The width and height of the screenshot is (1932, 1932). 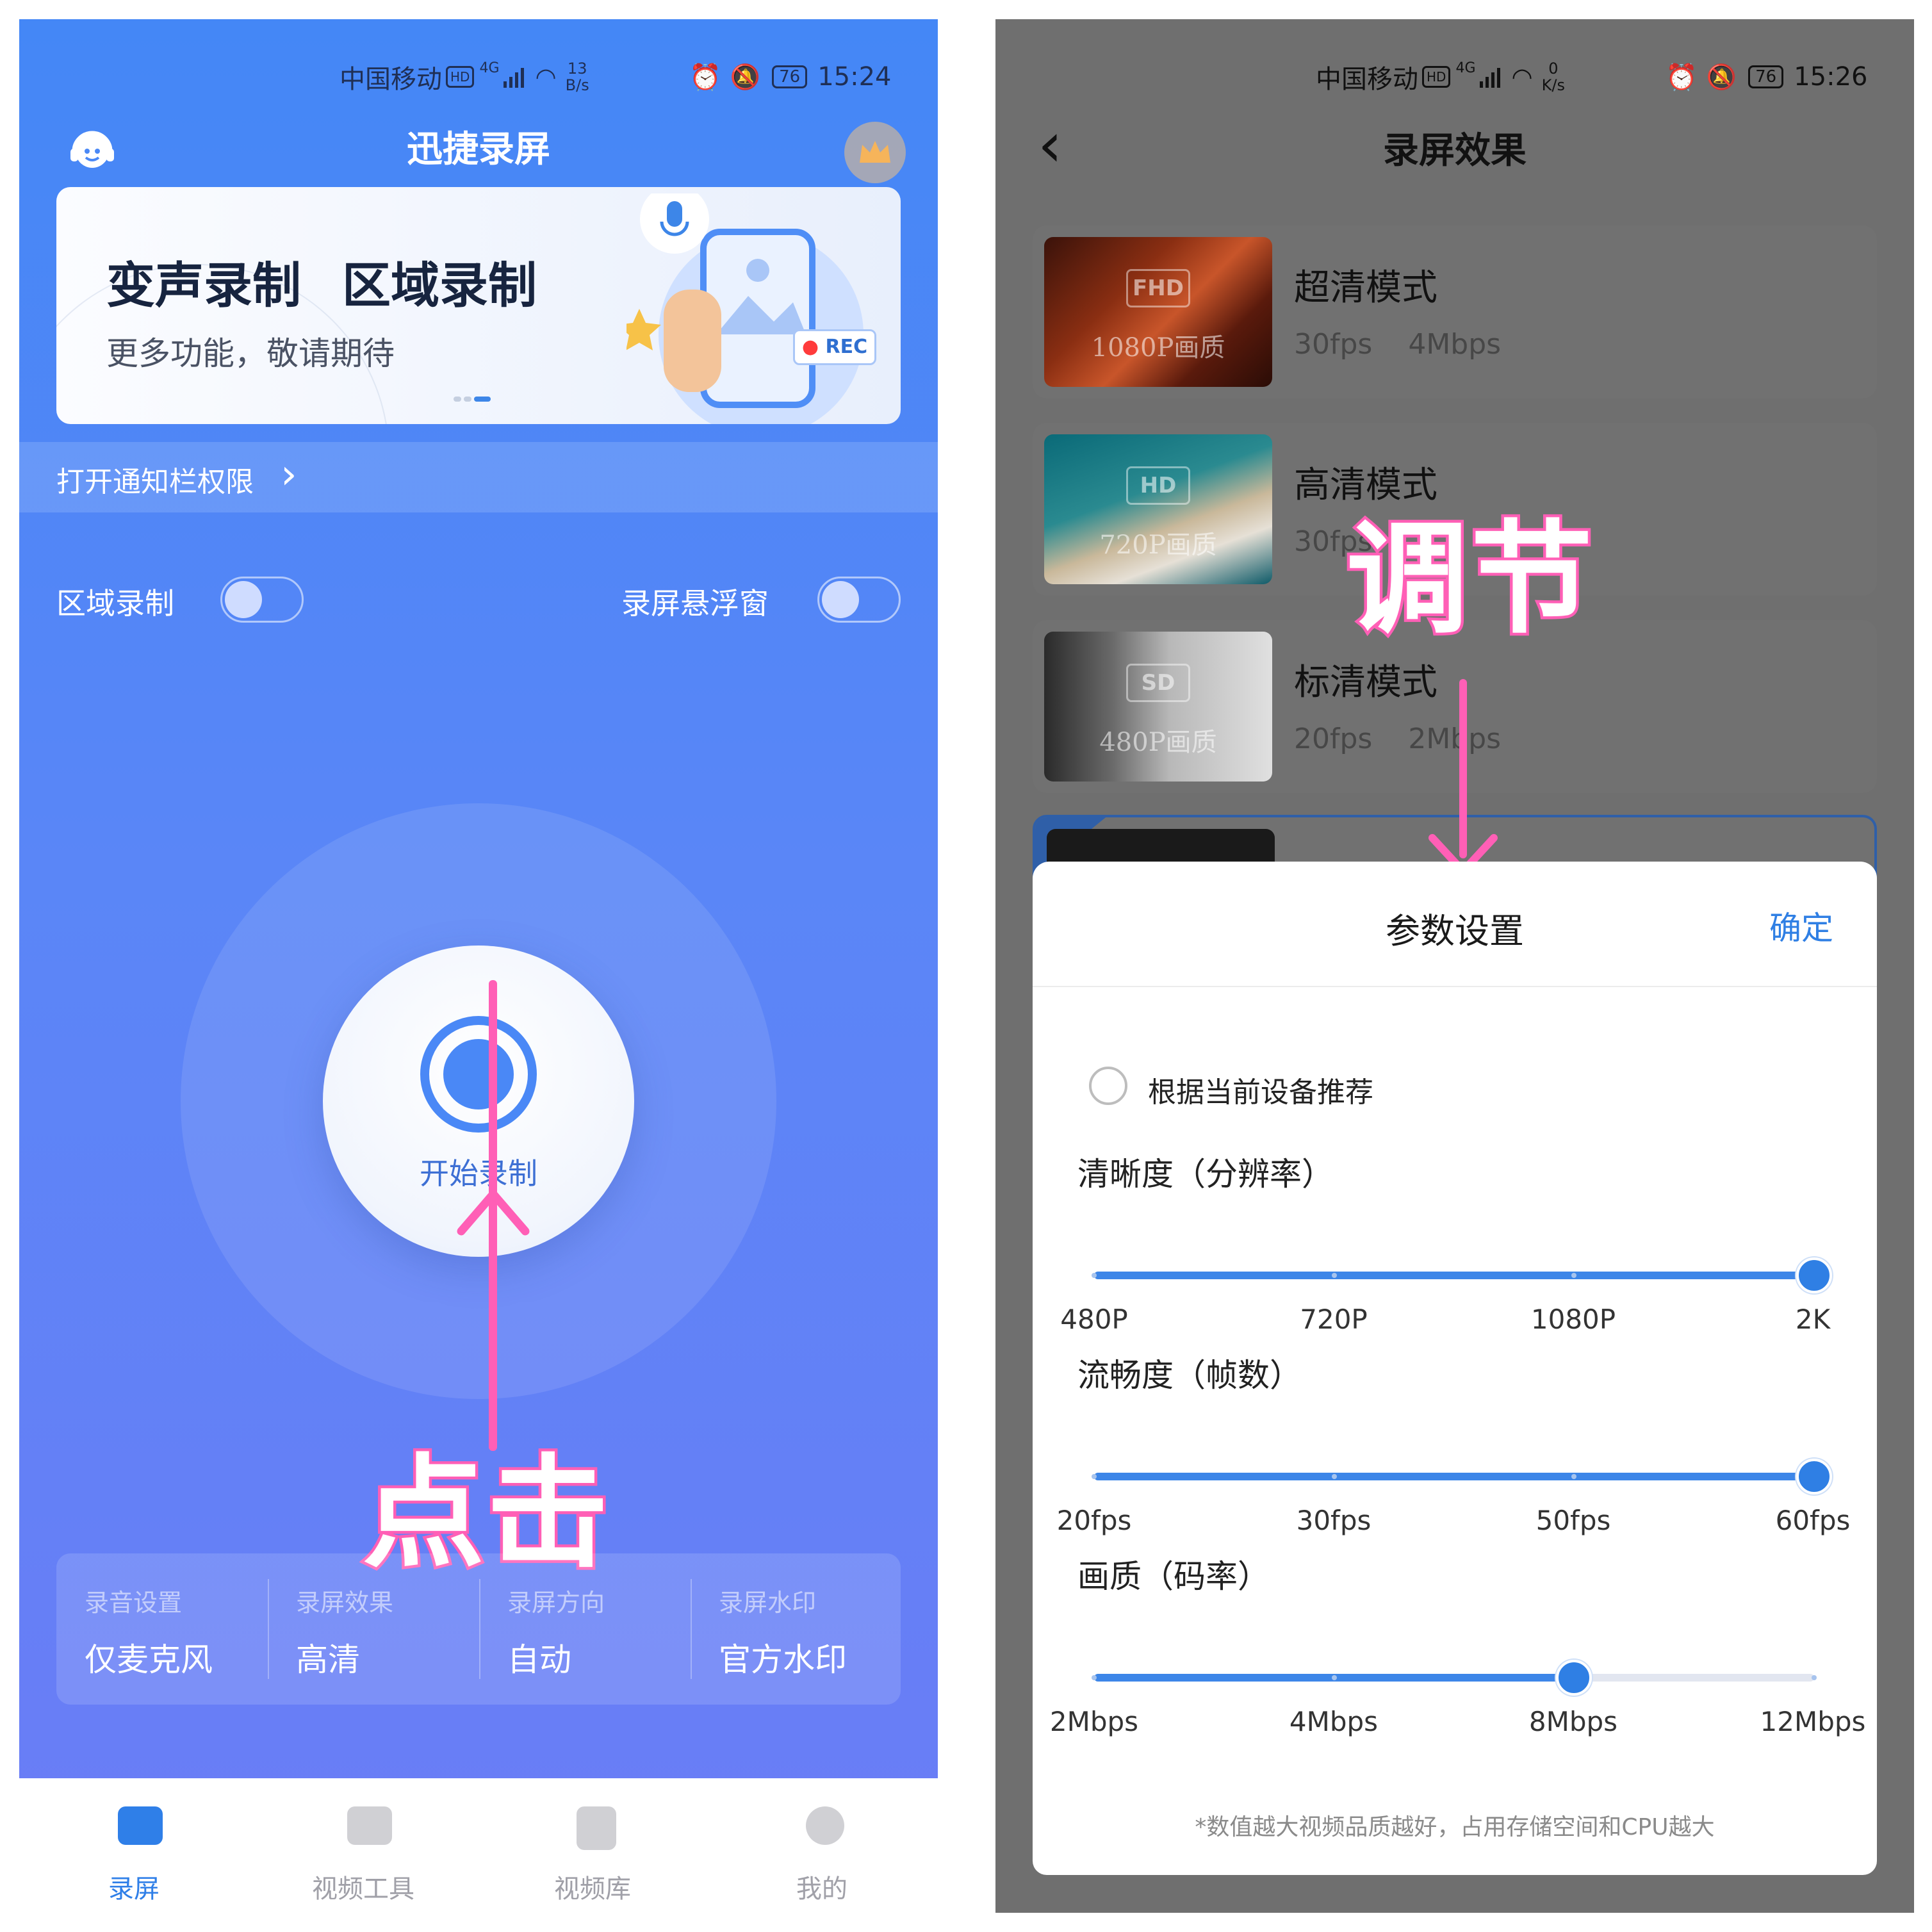 I want to click on recommend-radio, so click(x=1108, y=1086).